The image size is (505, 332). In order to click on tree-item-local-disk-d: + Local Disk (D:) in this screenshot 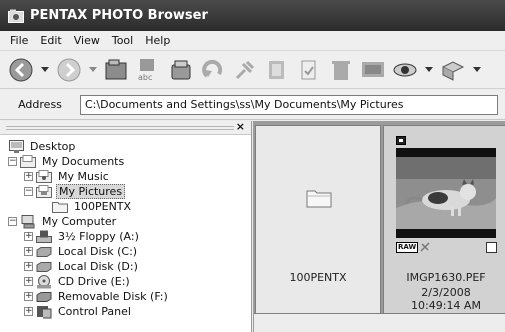, I will do `click(125, 266)`.